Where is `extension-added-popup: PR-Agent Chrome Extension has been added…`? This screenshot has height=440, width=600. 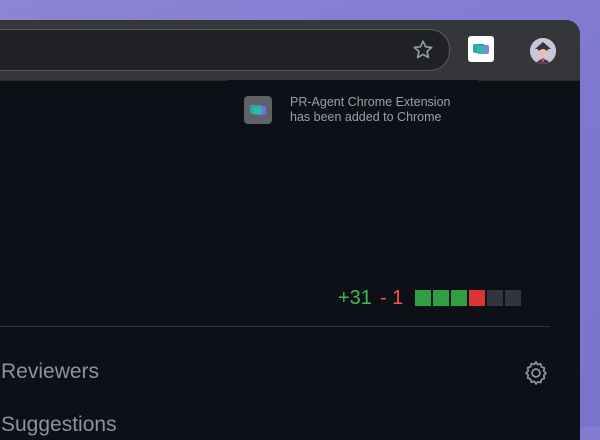
extension-added-popup: PR-Agent Chrome Extension has been added… is located at coordinates (353, 116).